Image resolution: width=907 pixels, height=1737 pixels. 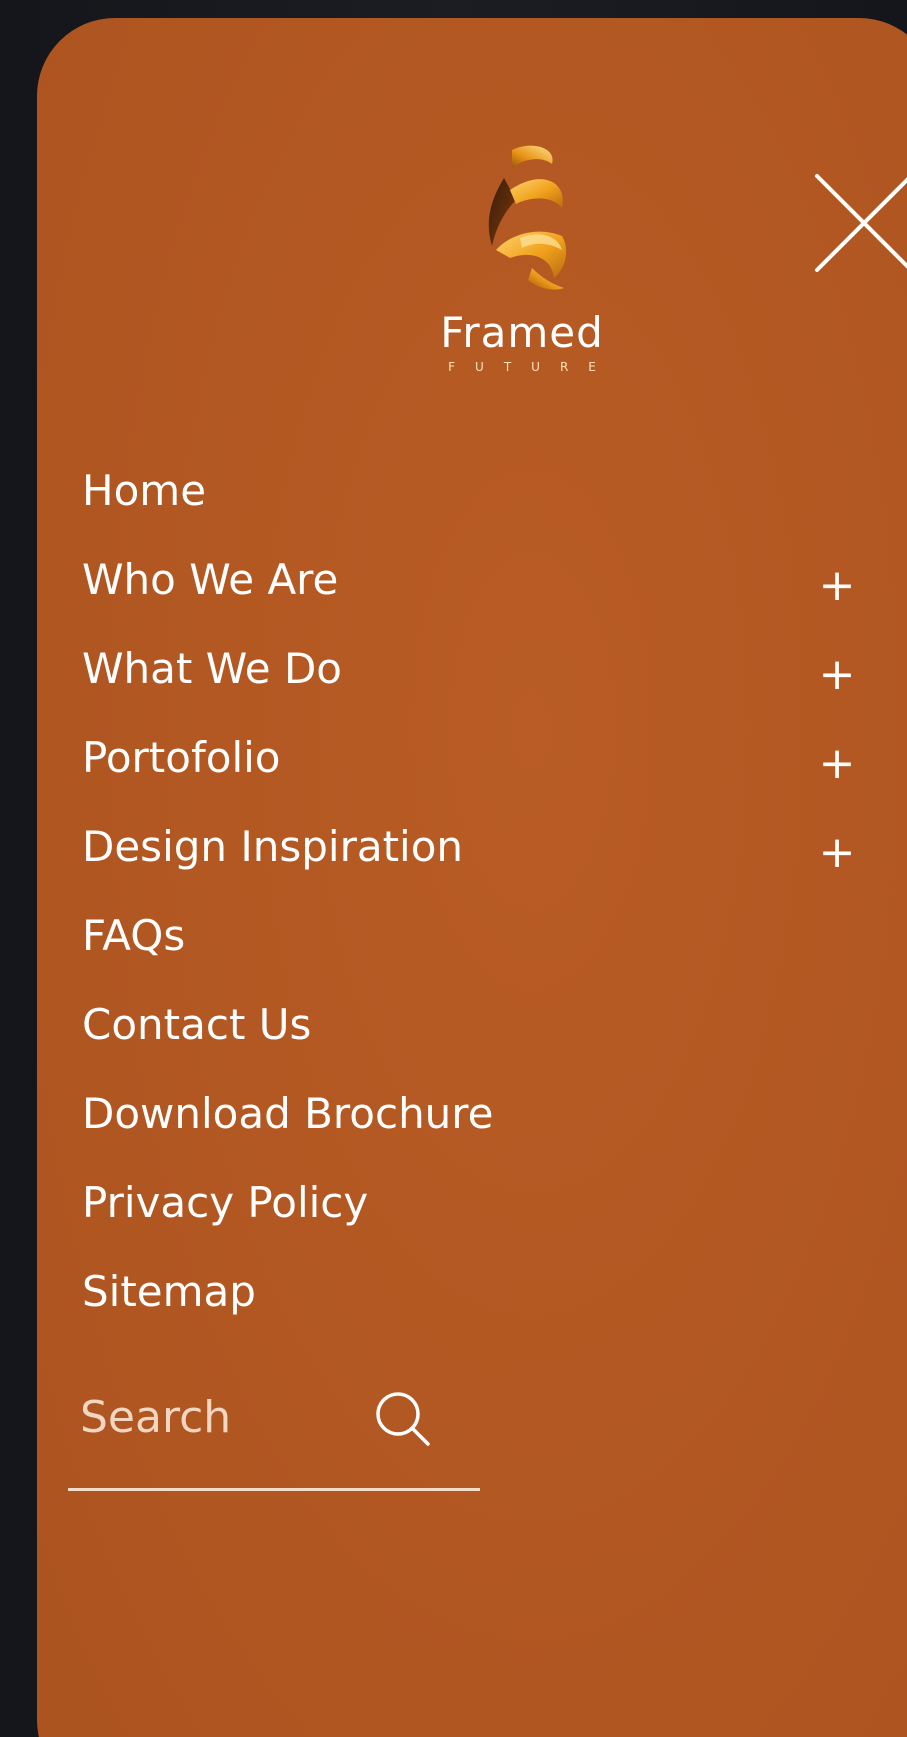 What do you see at coordinates (225, 1203) in the screenshot?
I see `menu-item-label: Privacy Policy` at bounding box center [225, 1203].